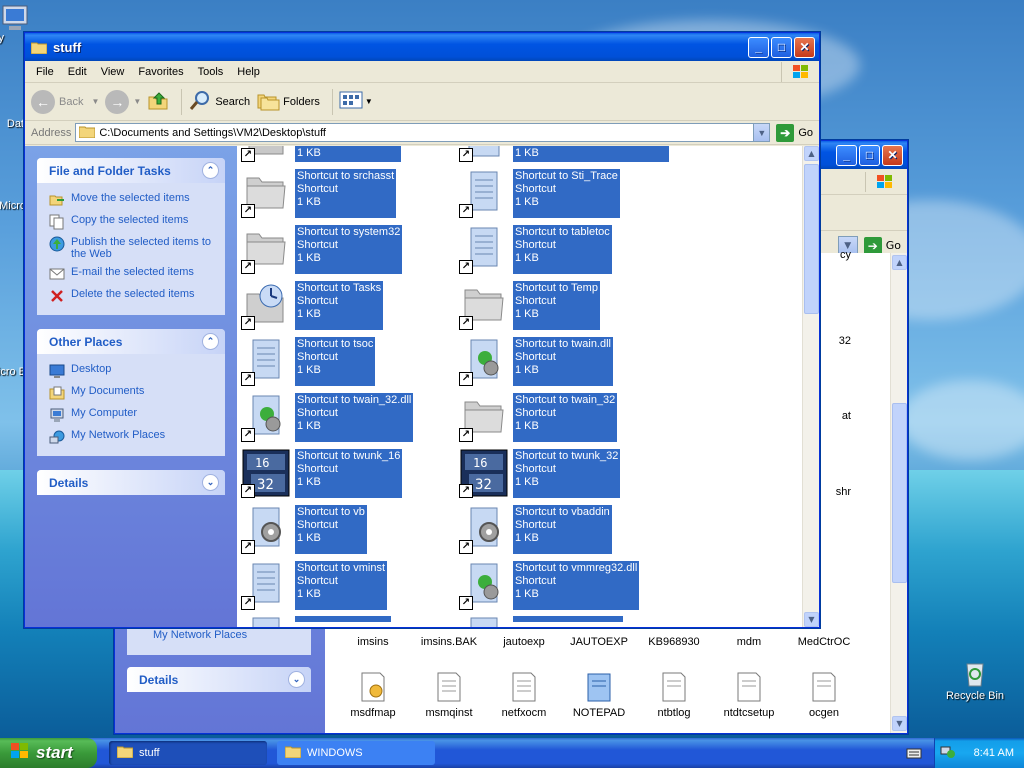  What do you see at coordinates (188, 753) in the screenshot?
I see `taskbar-button-stuff: stuff` at bounding box center [188, 753].